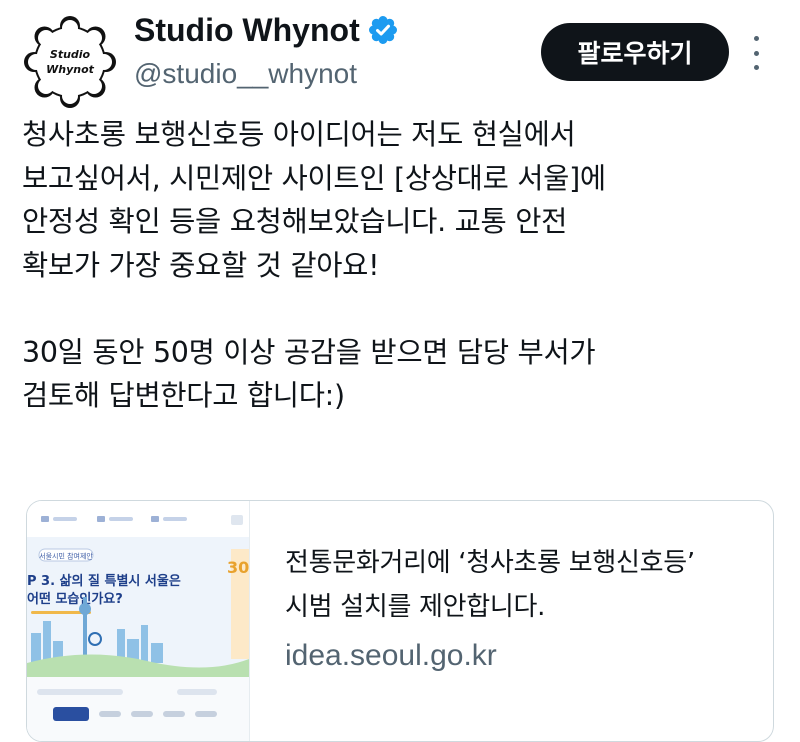 This screenshot has height=742, width=800. Describe the element at coordinates (382, 30) in the screenshot. I see `verified-badge-icon` at that location.